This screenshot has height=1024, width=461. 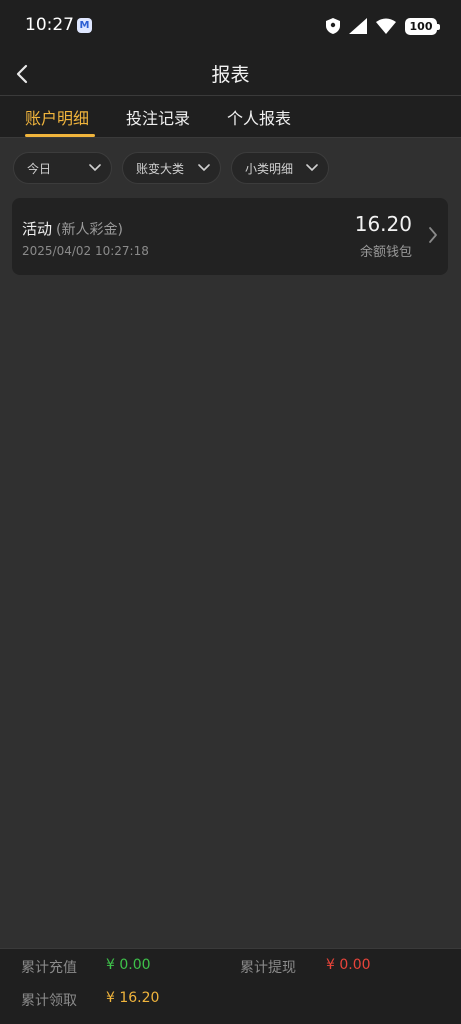 What do you see at coordinates (49, 25) in the screenshot?
I see `status-time: 10:27` at bounding box center [49, 25].